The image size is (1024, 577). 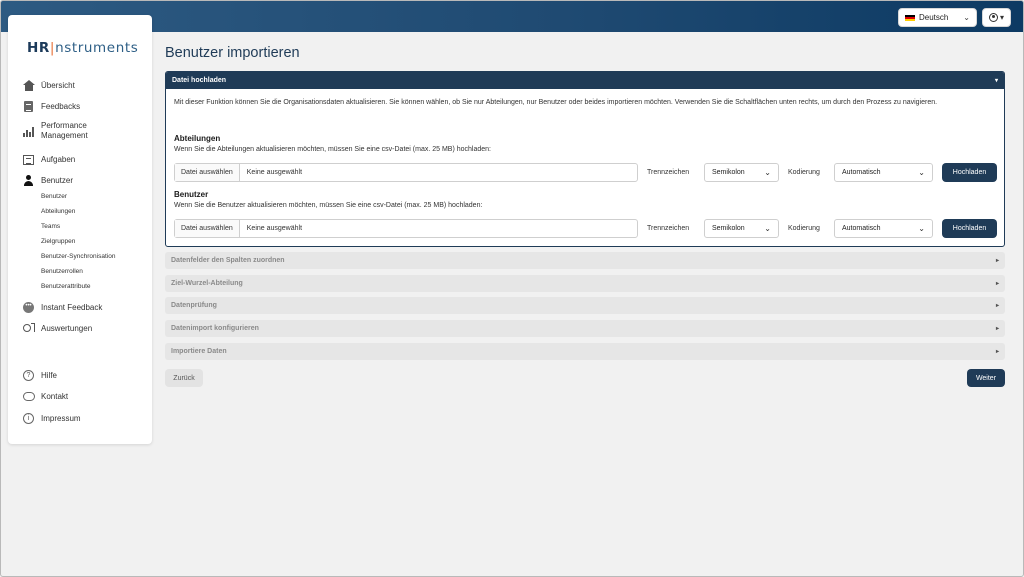 What do you see at coordinates (197, 138) in the screenshot?
I see `departments-title: Abteilungen` at bounding box center [197, 138].